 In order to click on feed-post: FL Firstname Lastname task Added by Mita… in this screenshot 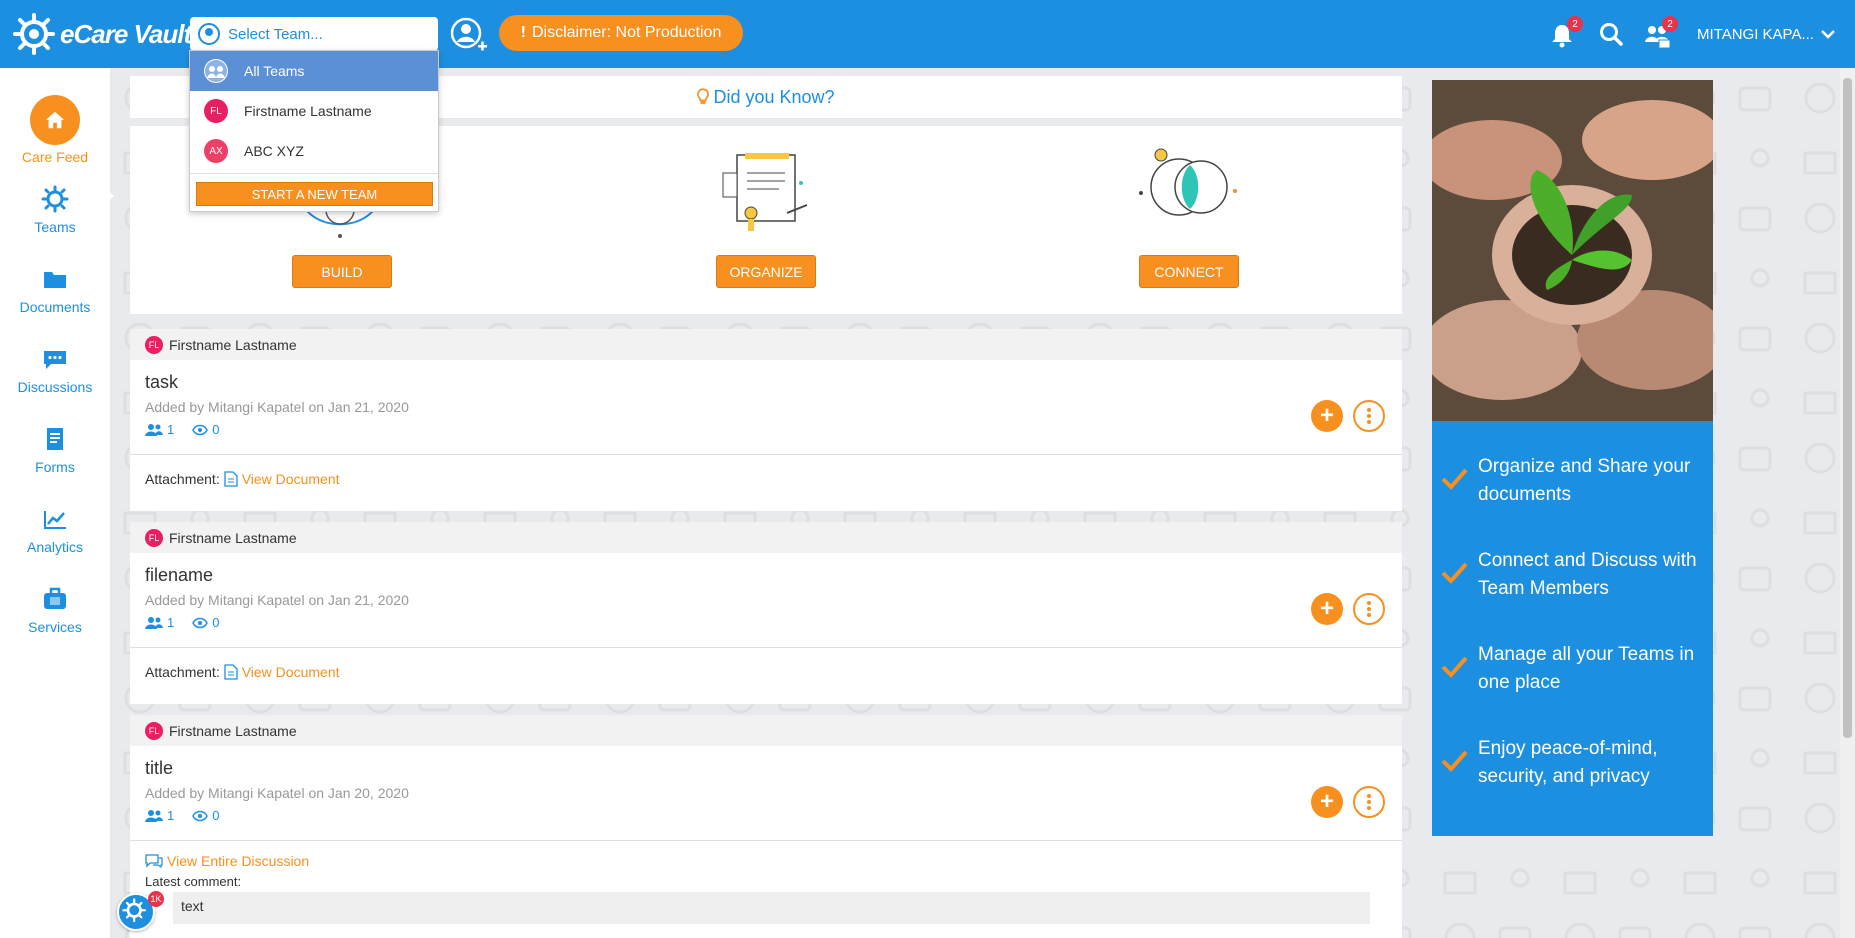, I will do `click(766, 420)`.